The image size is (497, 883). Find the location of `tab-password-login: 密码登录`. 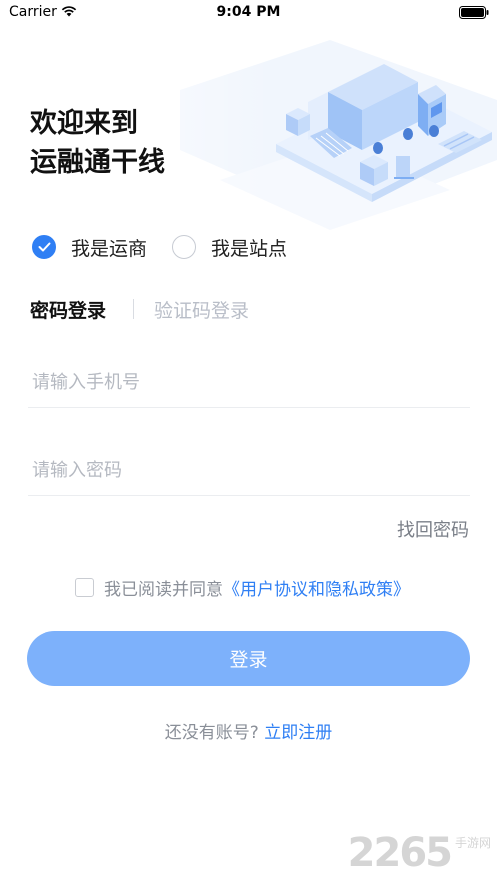

tab-password-login: 密码登录 is located at coordinates (68, 309).